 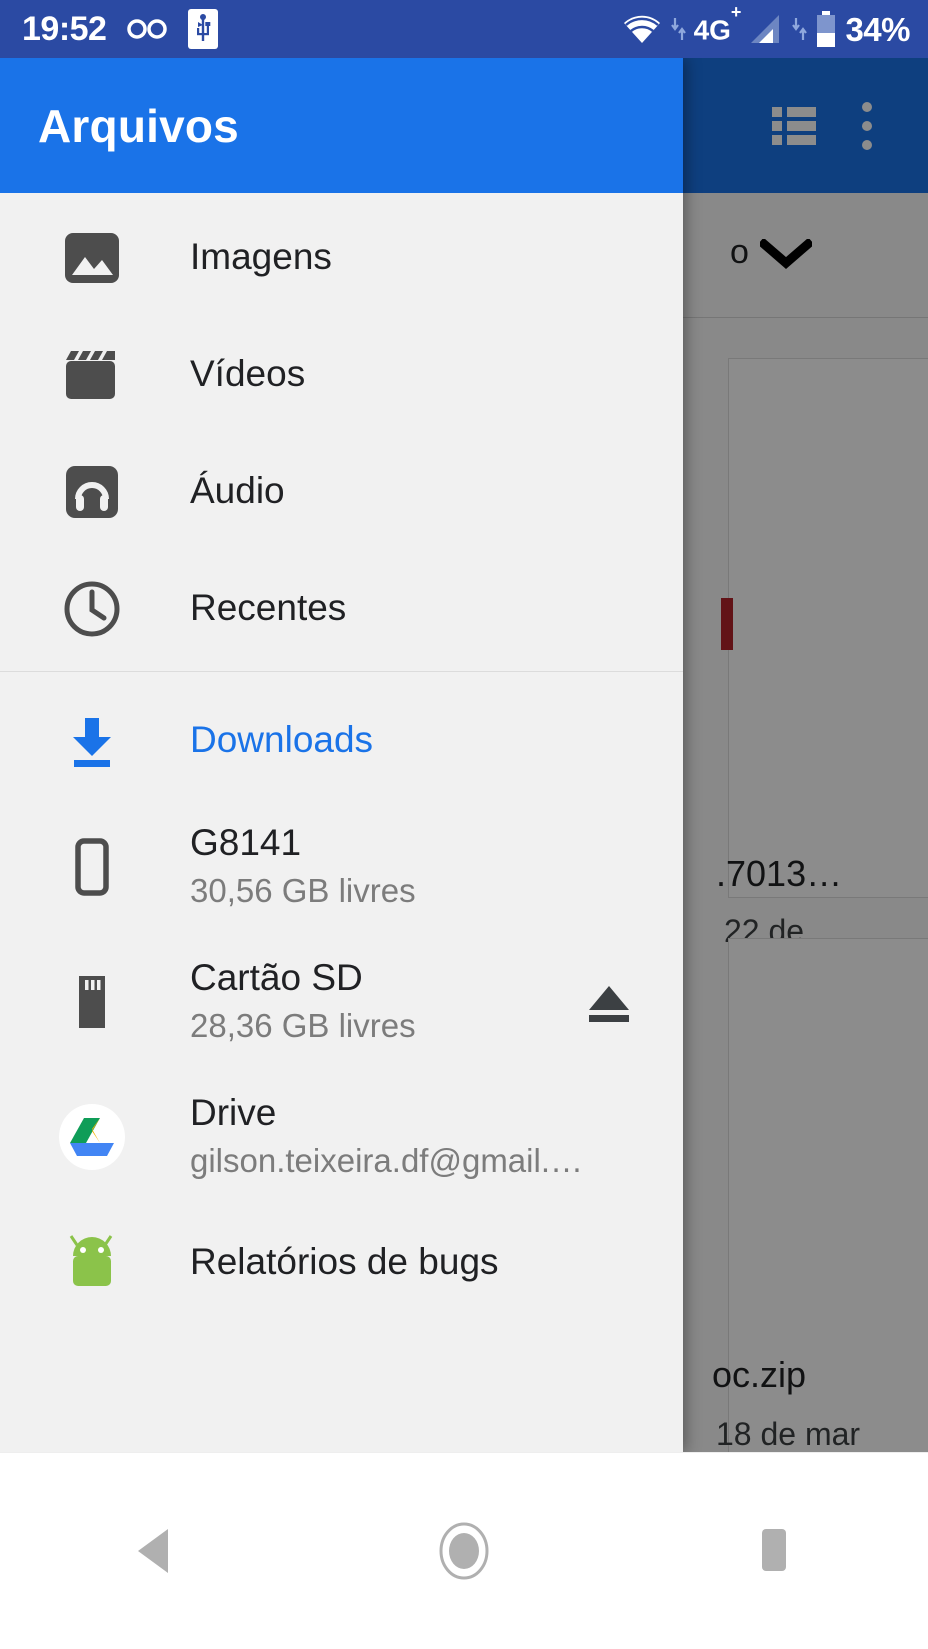 I want to click on drawer-item-text: Recentes, so click(x=268, y=608).